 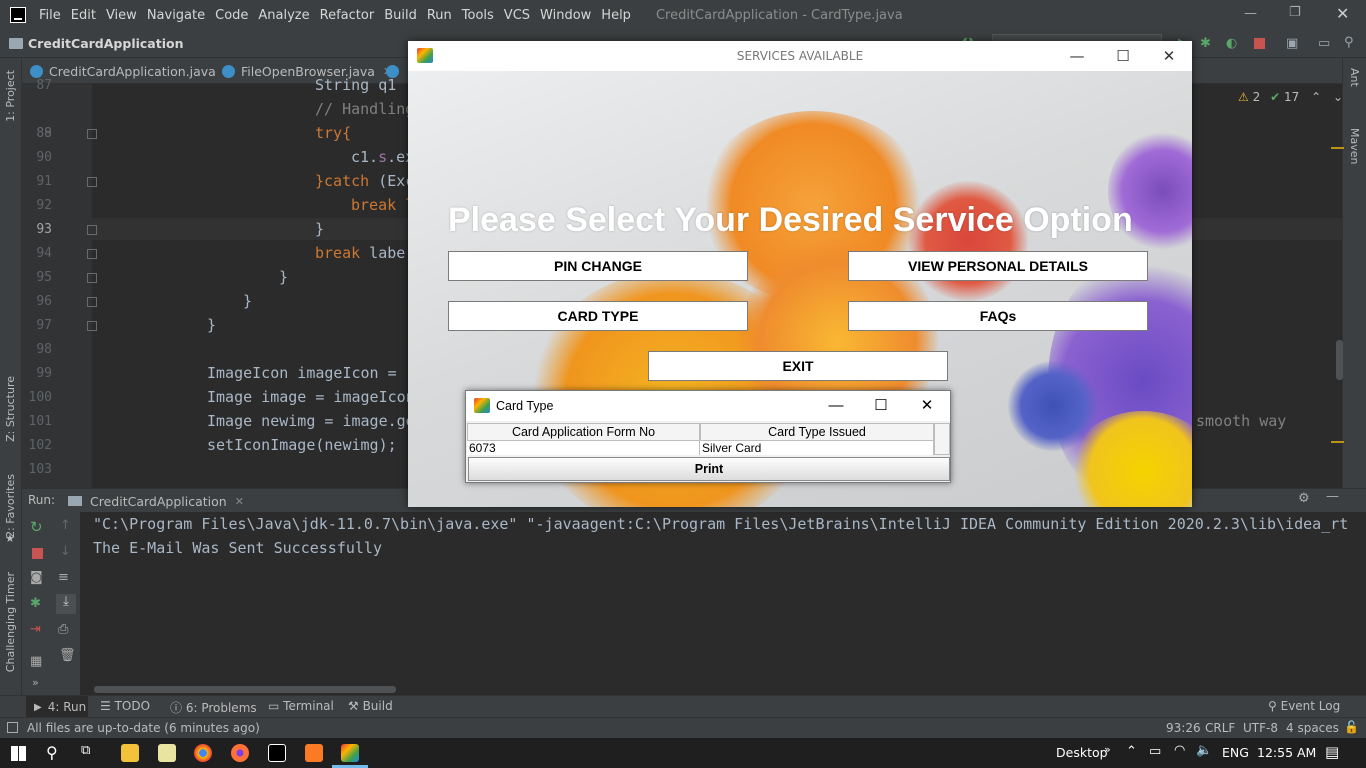 I want to click on todo-tool-tab: ☰ TODO, so click(x=125, y=706).